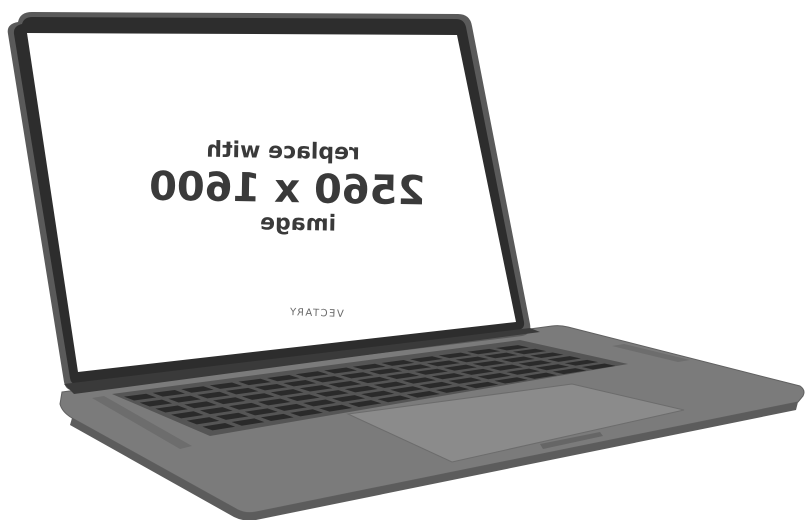 This screenshot has width=807, height=520. What do you see at coordinates (287, 189) in the screenshot?
I see `screen-line-2: 2560 x 1600` at bounding box center [287, 189].